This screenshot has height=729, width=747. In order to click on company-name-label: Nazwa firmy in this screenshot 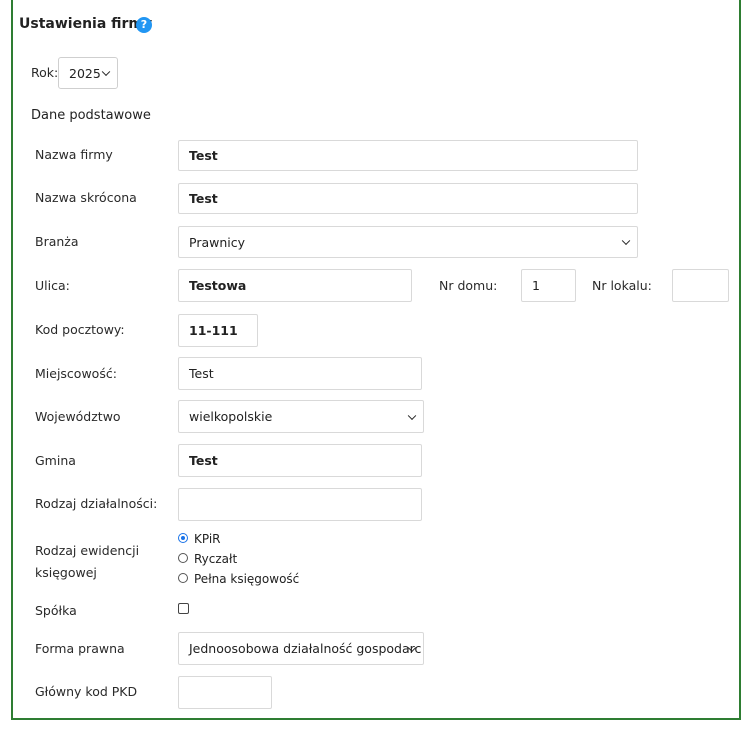, I will do `click(74, 154)`.